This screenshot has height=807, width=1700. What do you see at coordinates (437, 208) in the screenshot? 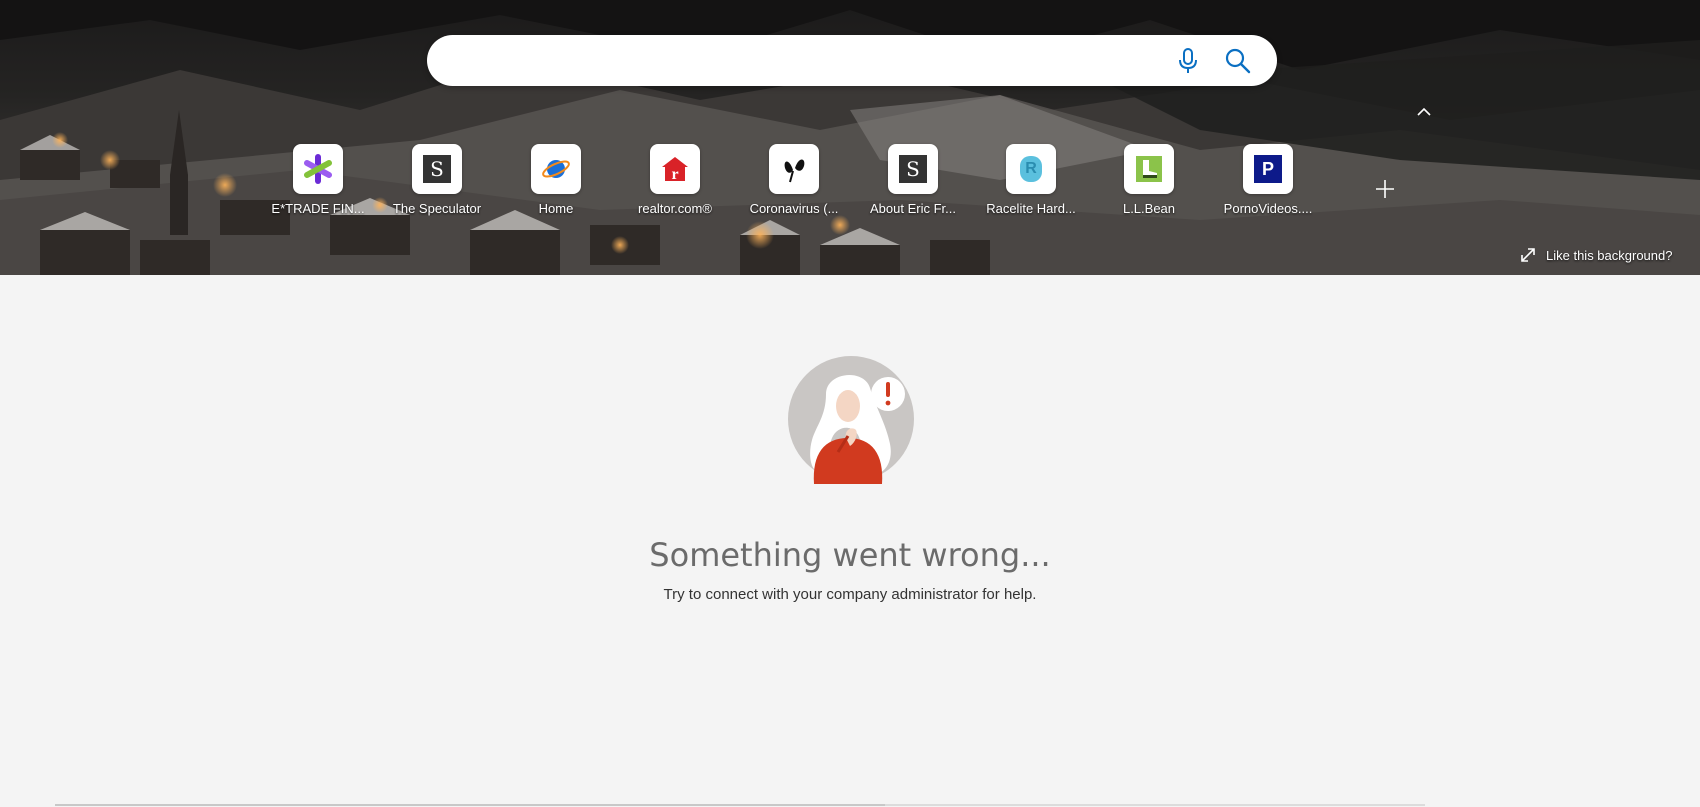
I see `quick-link-label: The Speculator` at bounding box center [437, 208].